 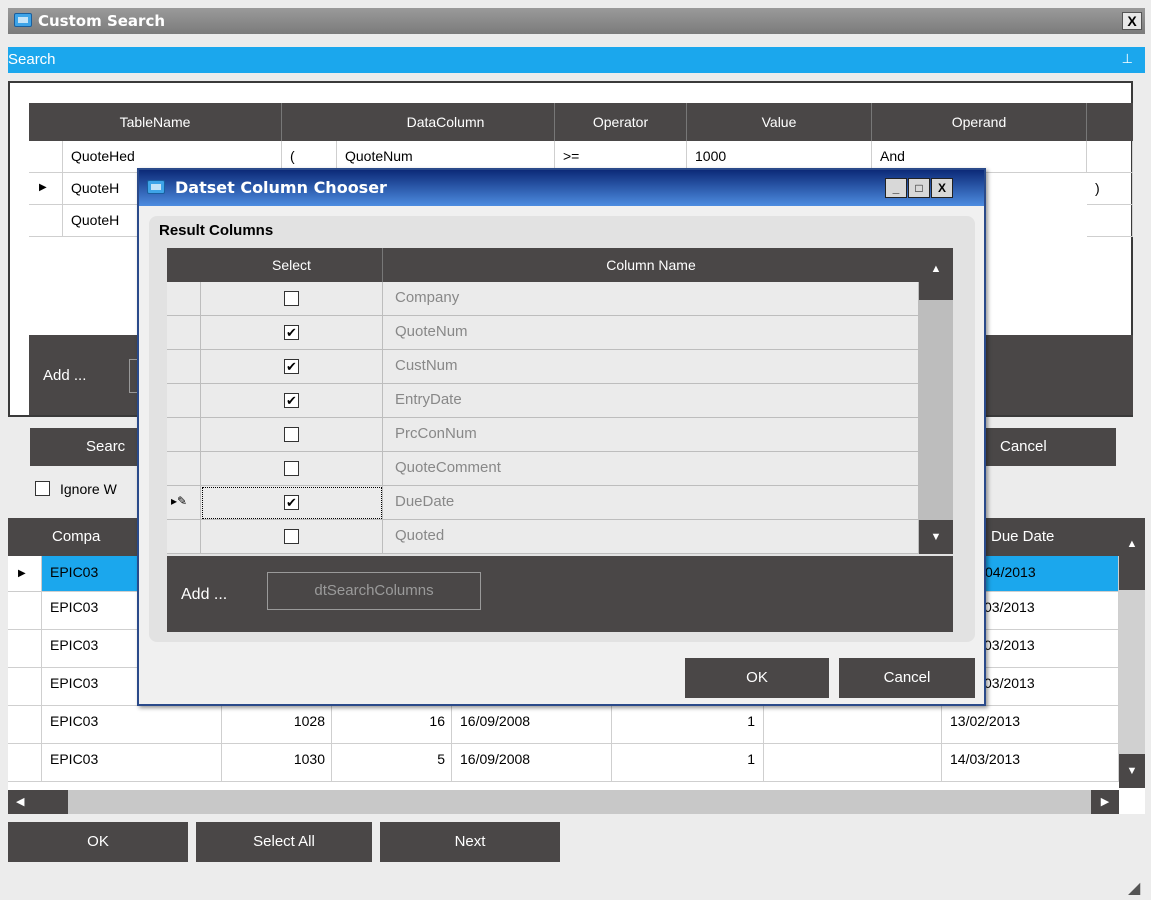 I want to click on dialog-add-bar: Add ... dtSearchColumns, so click(x=560, y=594).